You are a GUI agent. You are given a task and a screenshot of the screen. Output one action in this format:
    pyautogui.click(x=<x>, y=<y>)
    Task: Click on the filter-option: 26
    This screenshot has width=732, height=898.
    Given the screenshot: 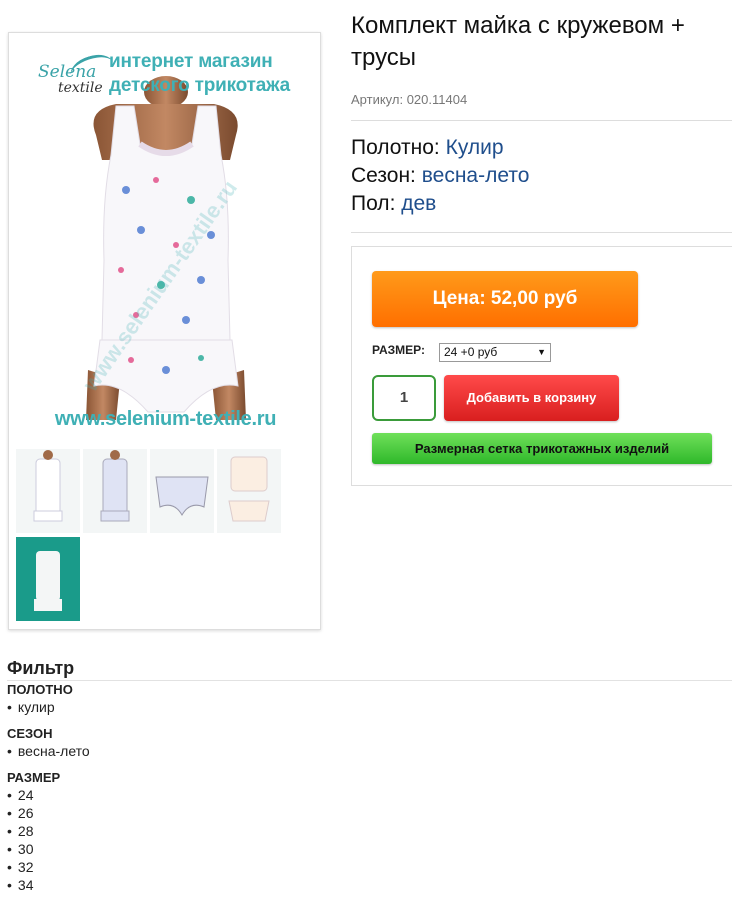 What is the action you would take?
    pyautogui.click(x=369, y=813)
    